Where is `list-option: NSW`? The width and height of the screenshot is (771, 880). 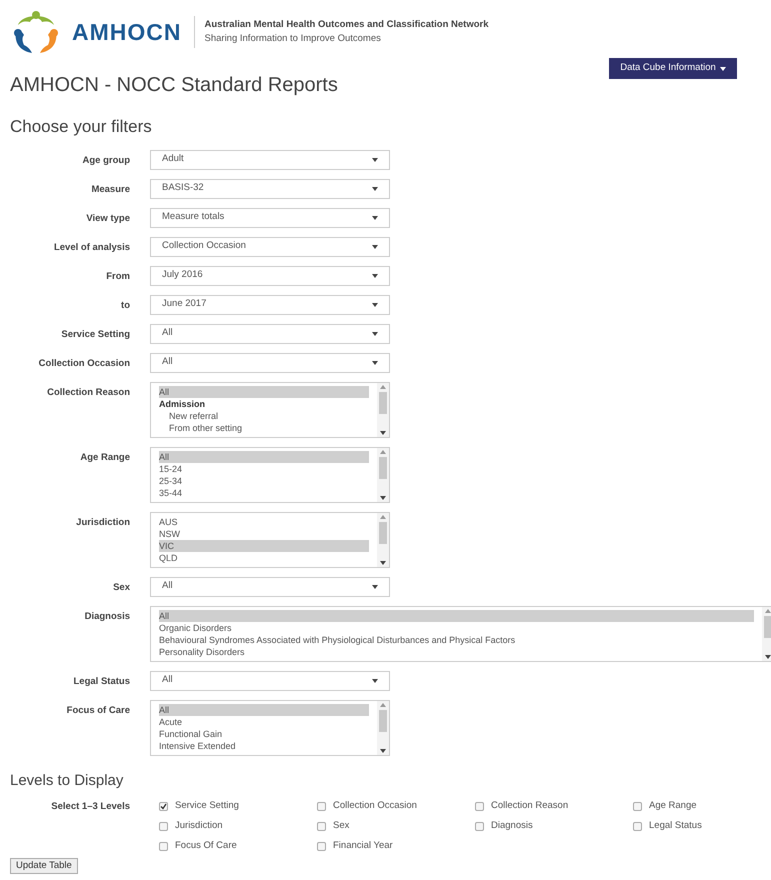
list-option: NSW is located at coordinates (264, 534).